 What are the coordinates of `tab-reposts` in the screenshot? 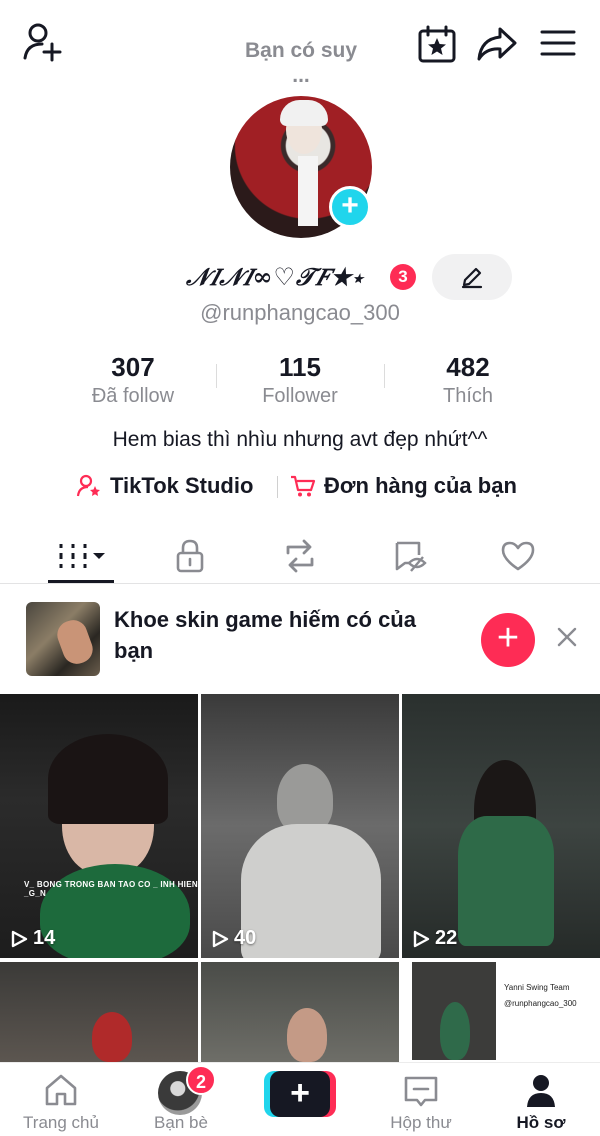 It's located at (300, 556).